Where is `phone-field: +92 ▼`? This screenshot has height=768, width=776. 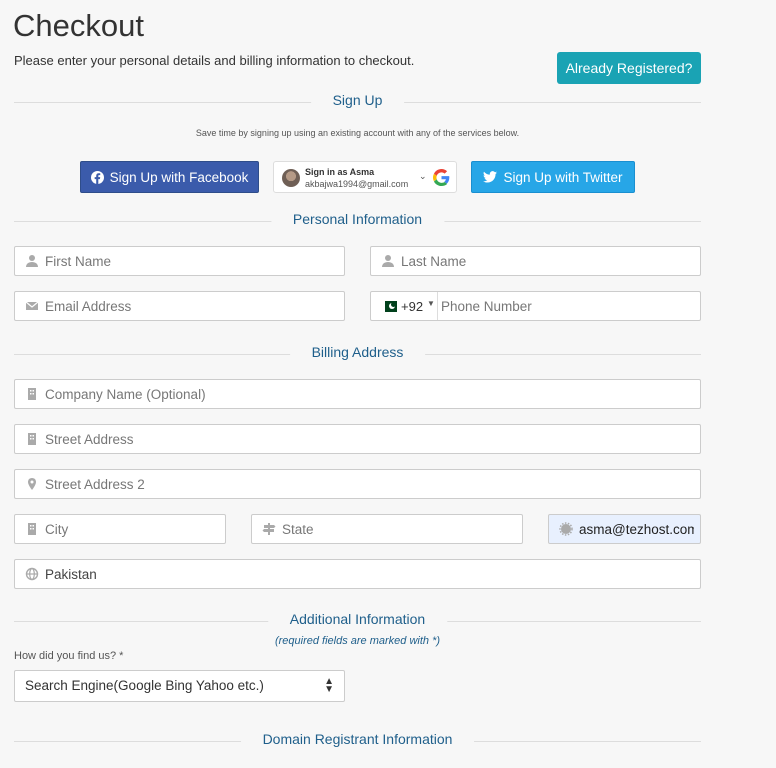 phone-field: +92 ▼ is located at coordinates (535, 306).